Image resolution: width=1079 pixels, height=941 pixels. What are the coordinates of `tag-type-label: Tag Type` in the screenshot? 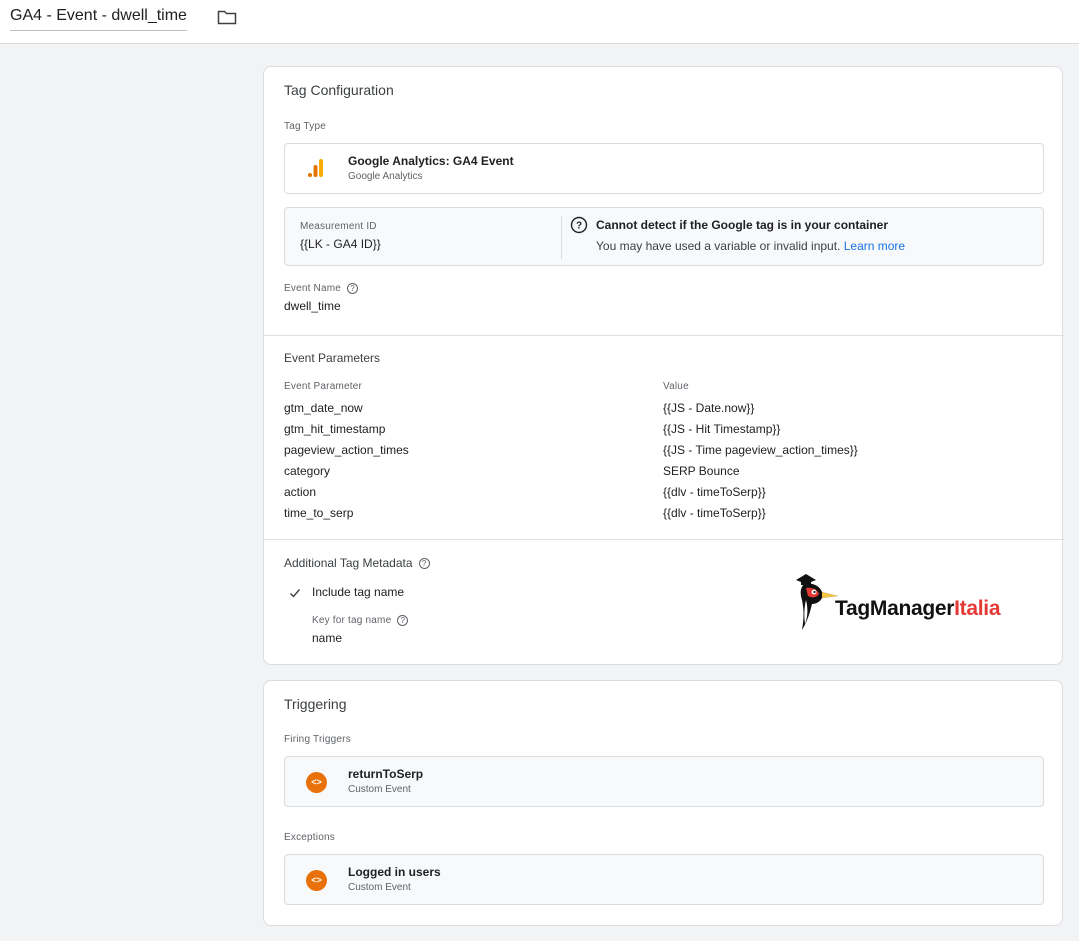 It's located at (305, 126).